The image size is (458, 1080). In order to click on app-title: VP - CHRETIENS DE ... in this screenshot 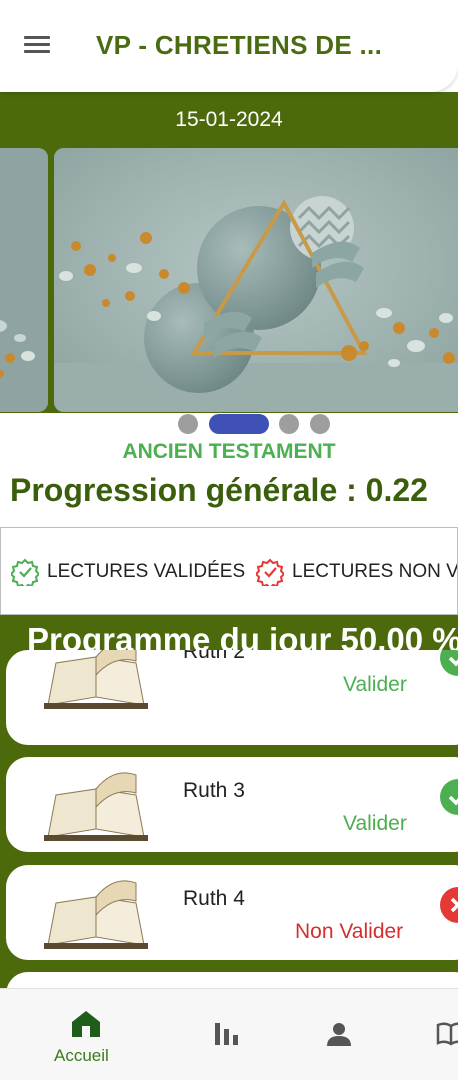, I will do `click(239, 45)`.